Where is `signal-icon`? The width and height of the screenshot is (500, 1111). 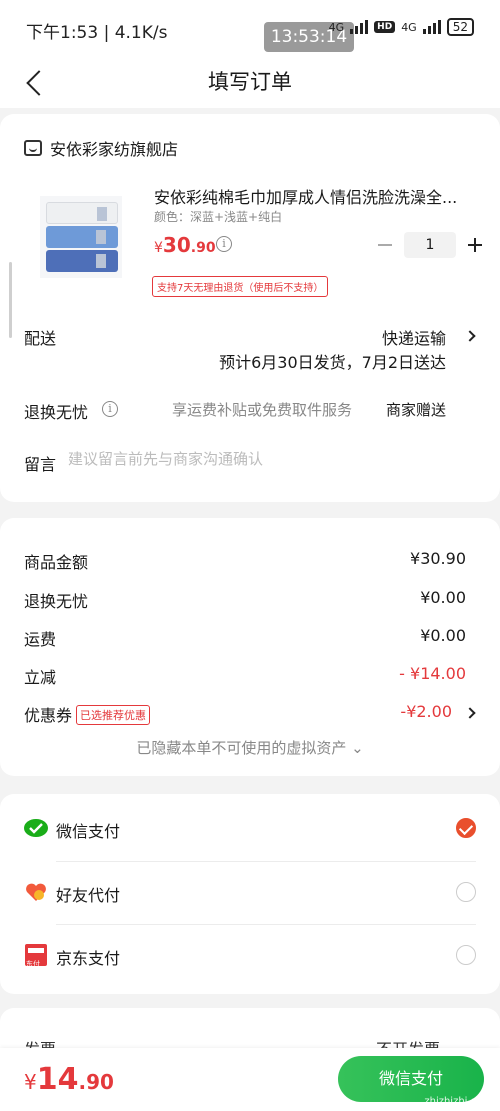 signal-icon is located at coordinates (359, 27).